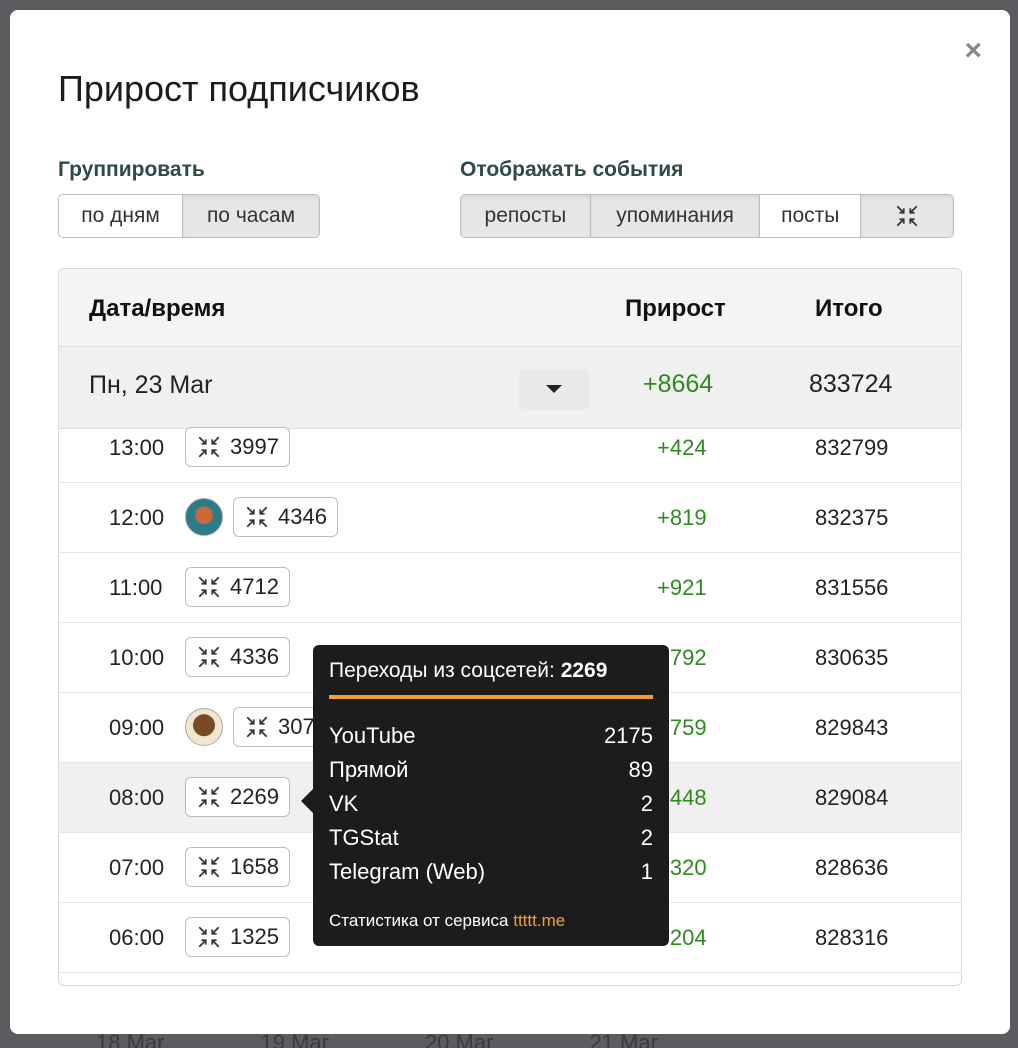 This screenshot has height=1048, width=1018. Describe the element at coordinates (491, 842) in the screenshot. I see `tooltip-item: TGStat 2` at that location.